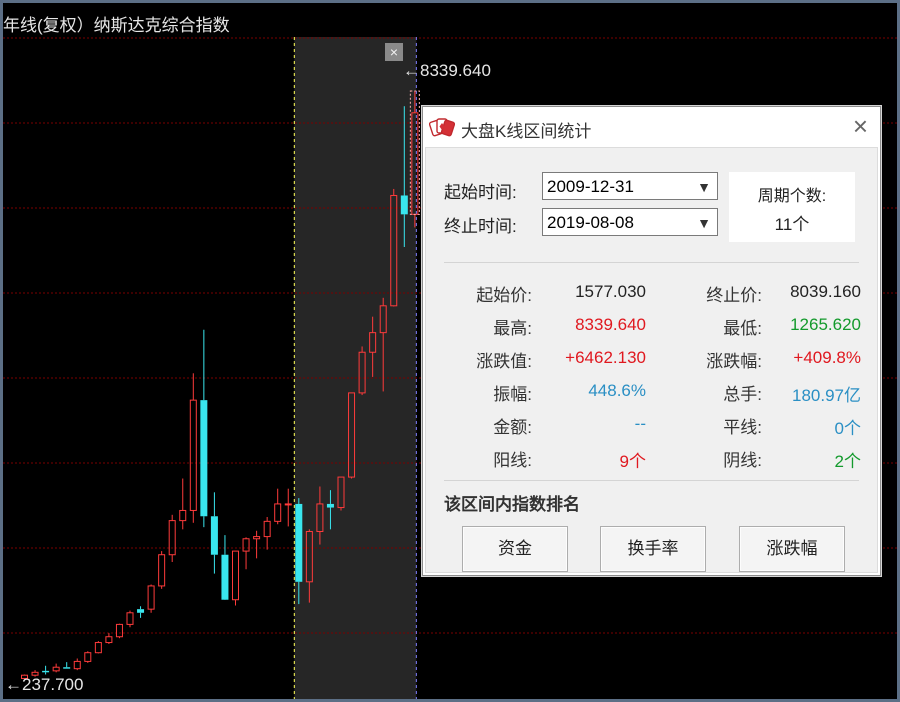 The width and height of the screenshot is (900, 702). I want to click on selected-range-area, so click(355, 368).